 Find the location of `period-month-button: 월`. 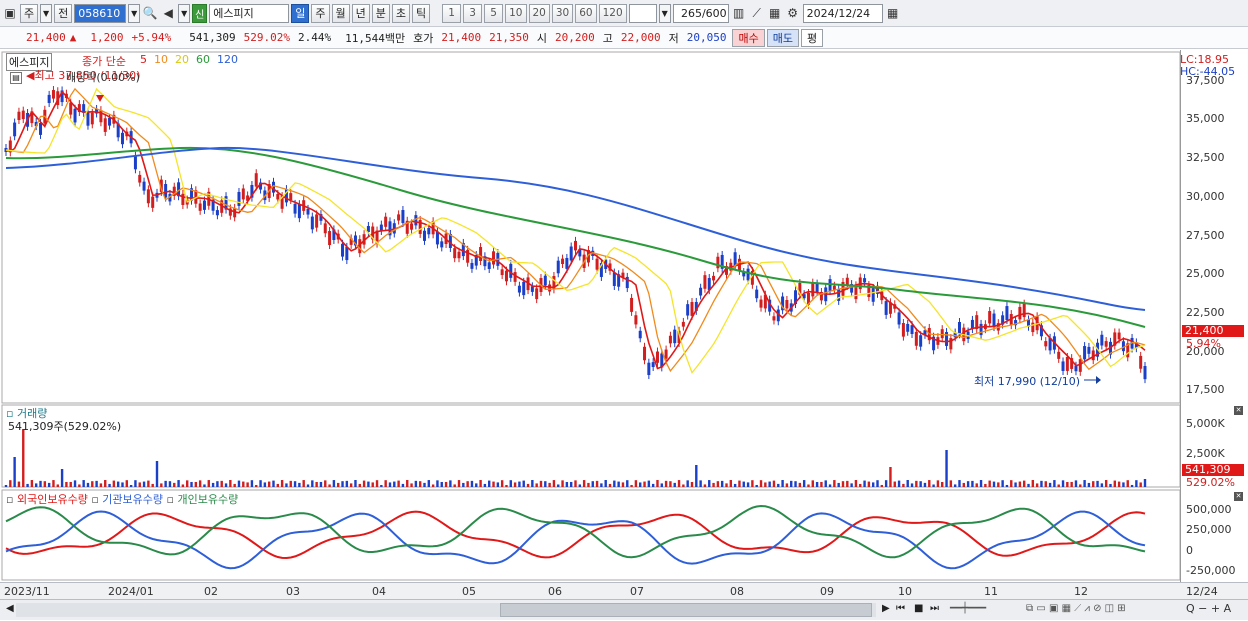

period-month-button: 월 is located at coordinates (340, 13).